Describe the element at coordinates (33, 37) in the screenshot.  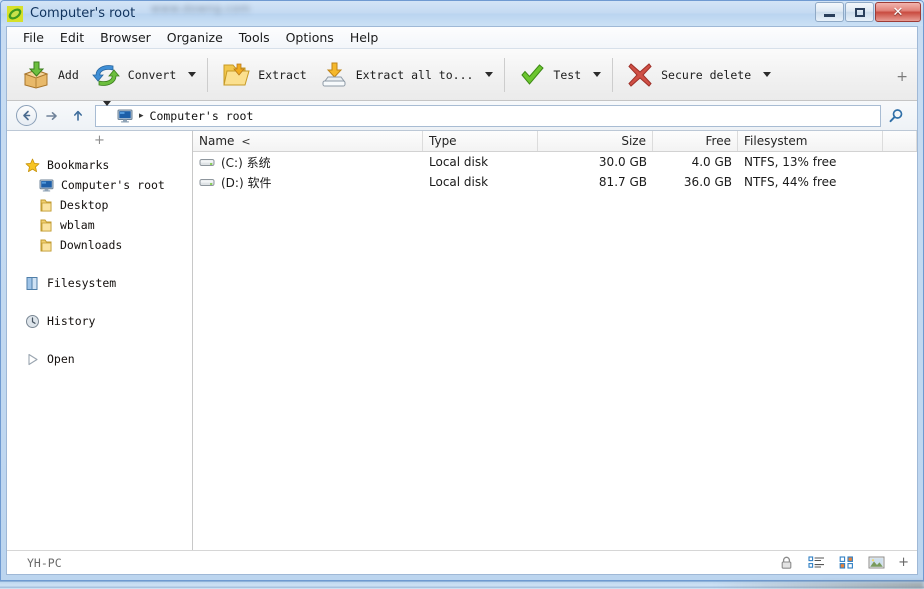
I see `menu-file: File` at that location.